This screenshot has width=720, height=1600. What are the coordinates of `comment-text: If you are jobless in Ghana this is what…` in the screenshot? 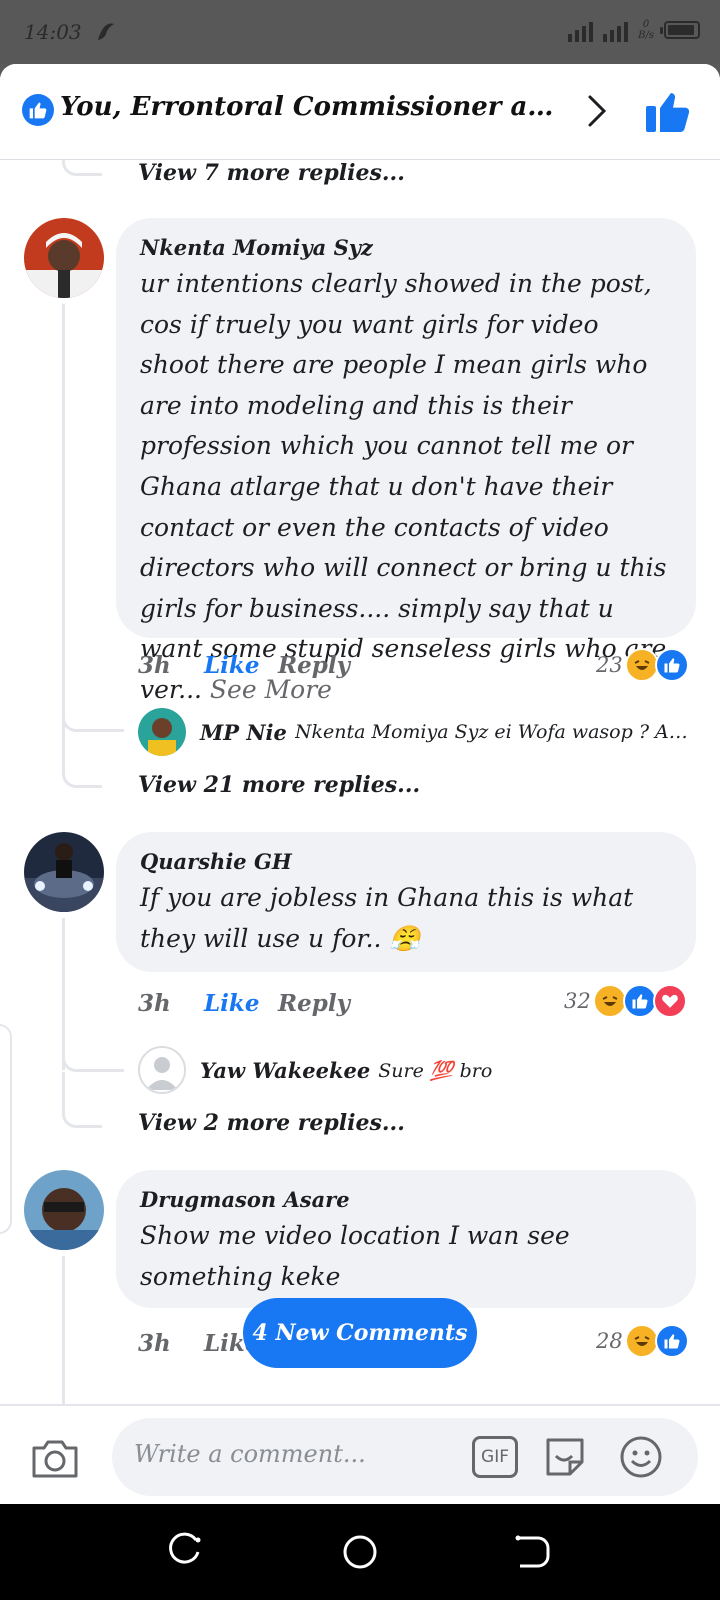 It's located at (406, 918).